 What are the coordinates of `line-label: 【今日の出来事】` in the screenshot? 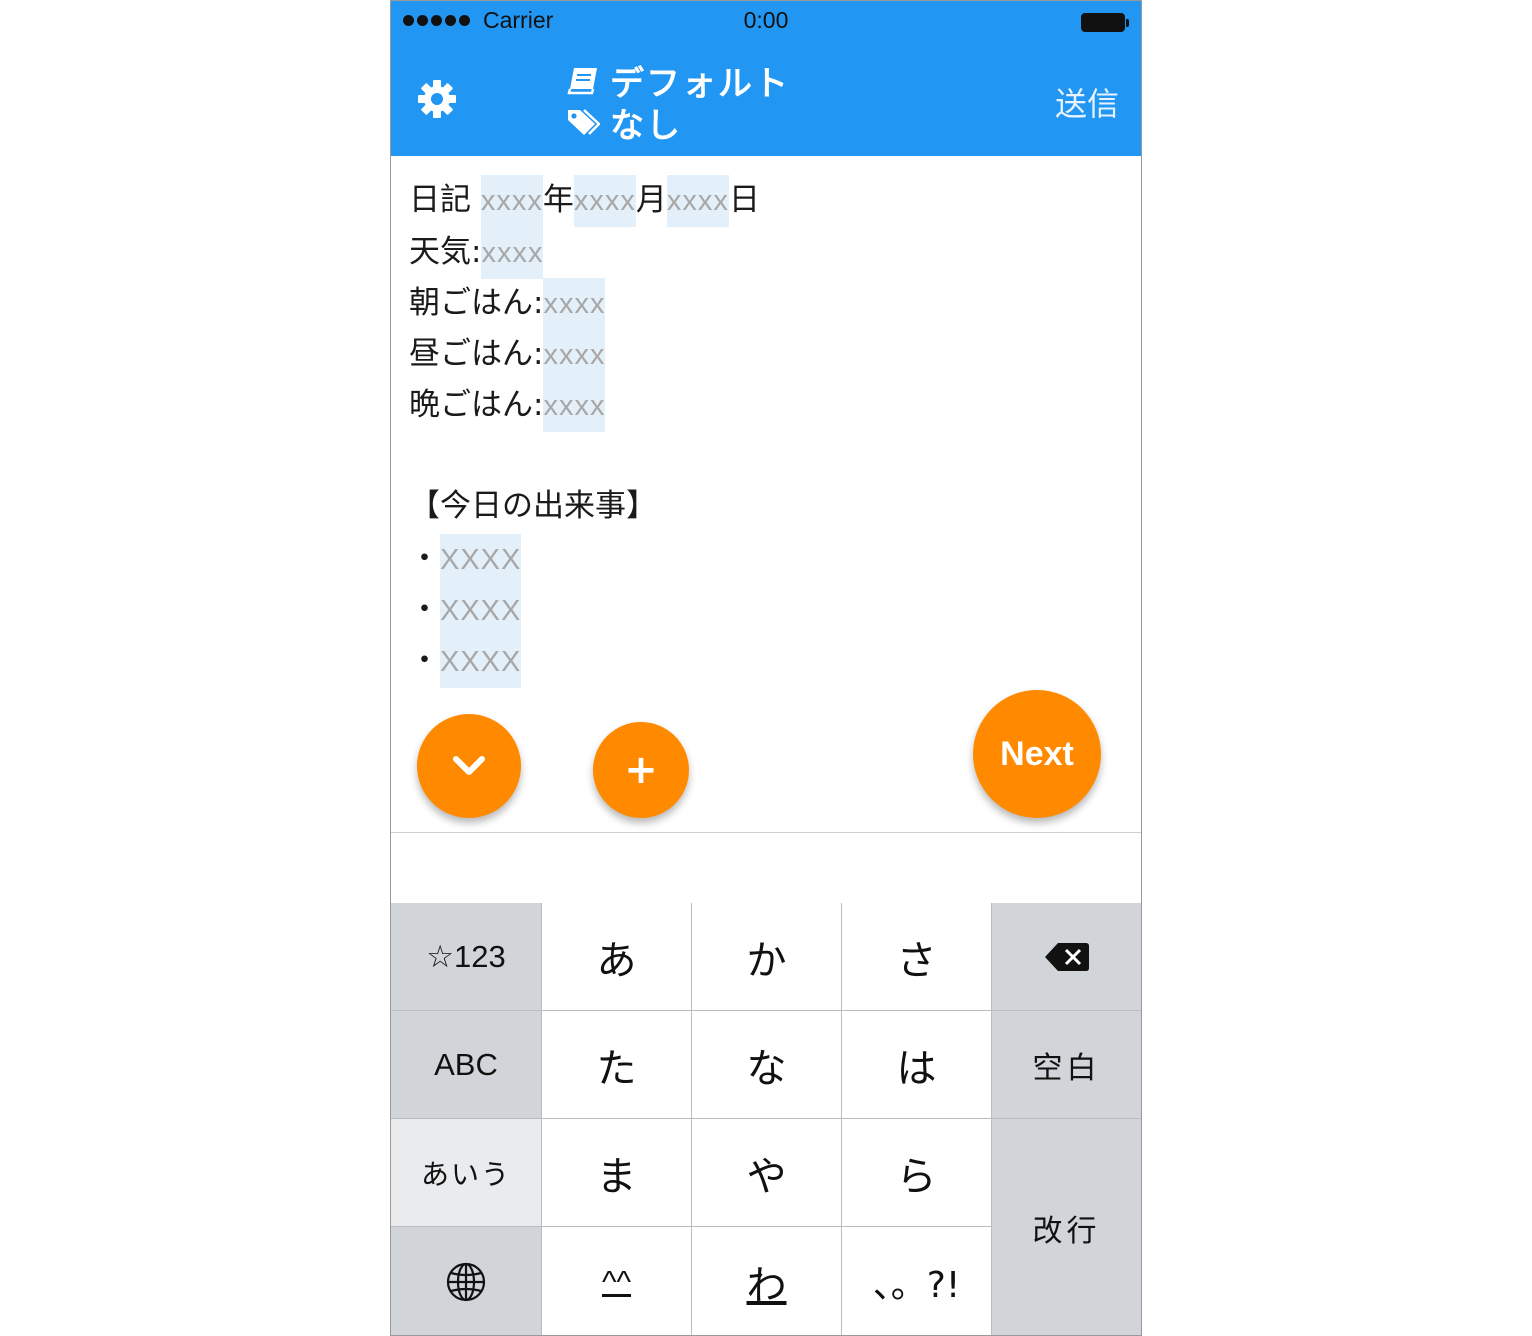 It's located at (533, 506).